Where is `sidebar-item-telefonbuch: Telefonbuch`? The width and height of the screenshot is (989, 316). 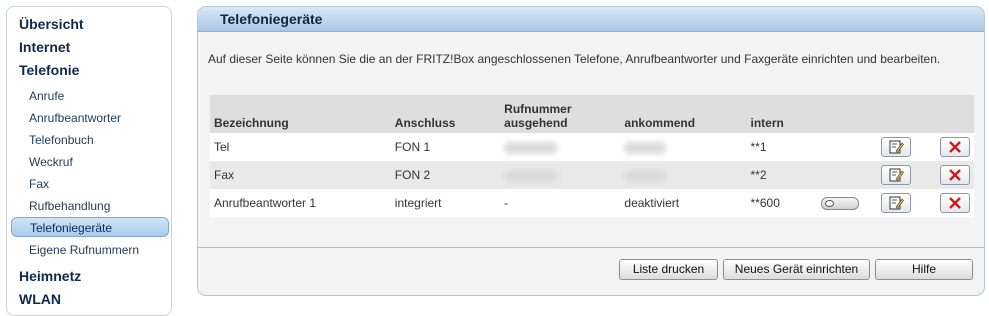
sidebar-item-telefonbuch: Telefonbuch is located at coordinates (61, 140).